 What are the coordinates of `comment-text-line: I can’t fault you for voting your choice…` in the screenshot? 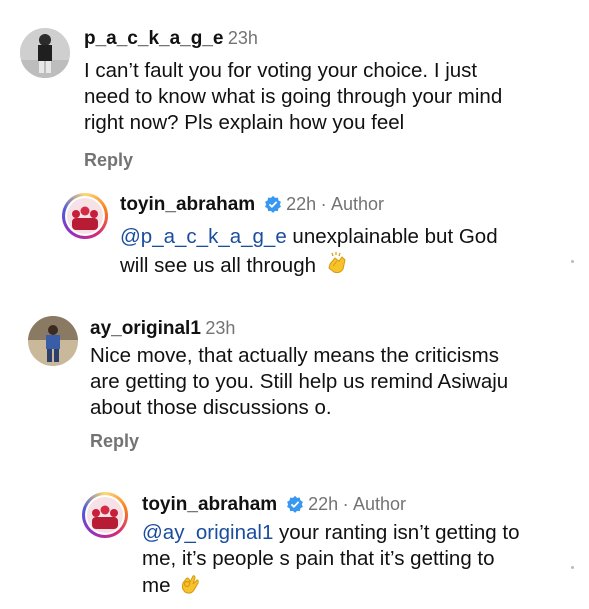 It's located at (281, 70).